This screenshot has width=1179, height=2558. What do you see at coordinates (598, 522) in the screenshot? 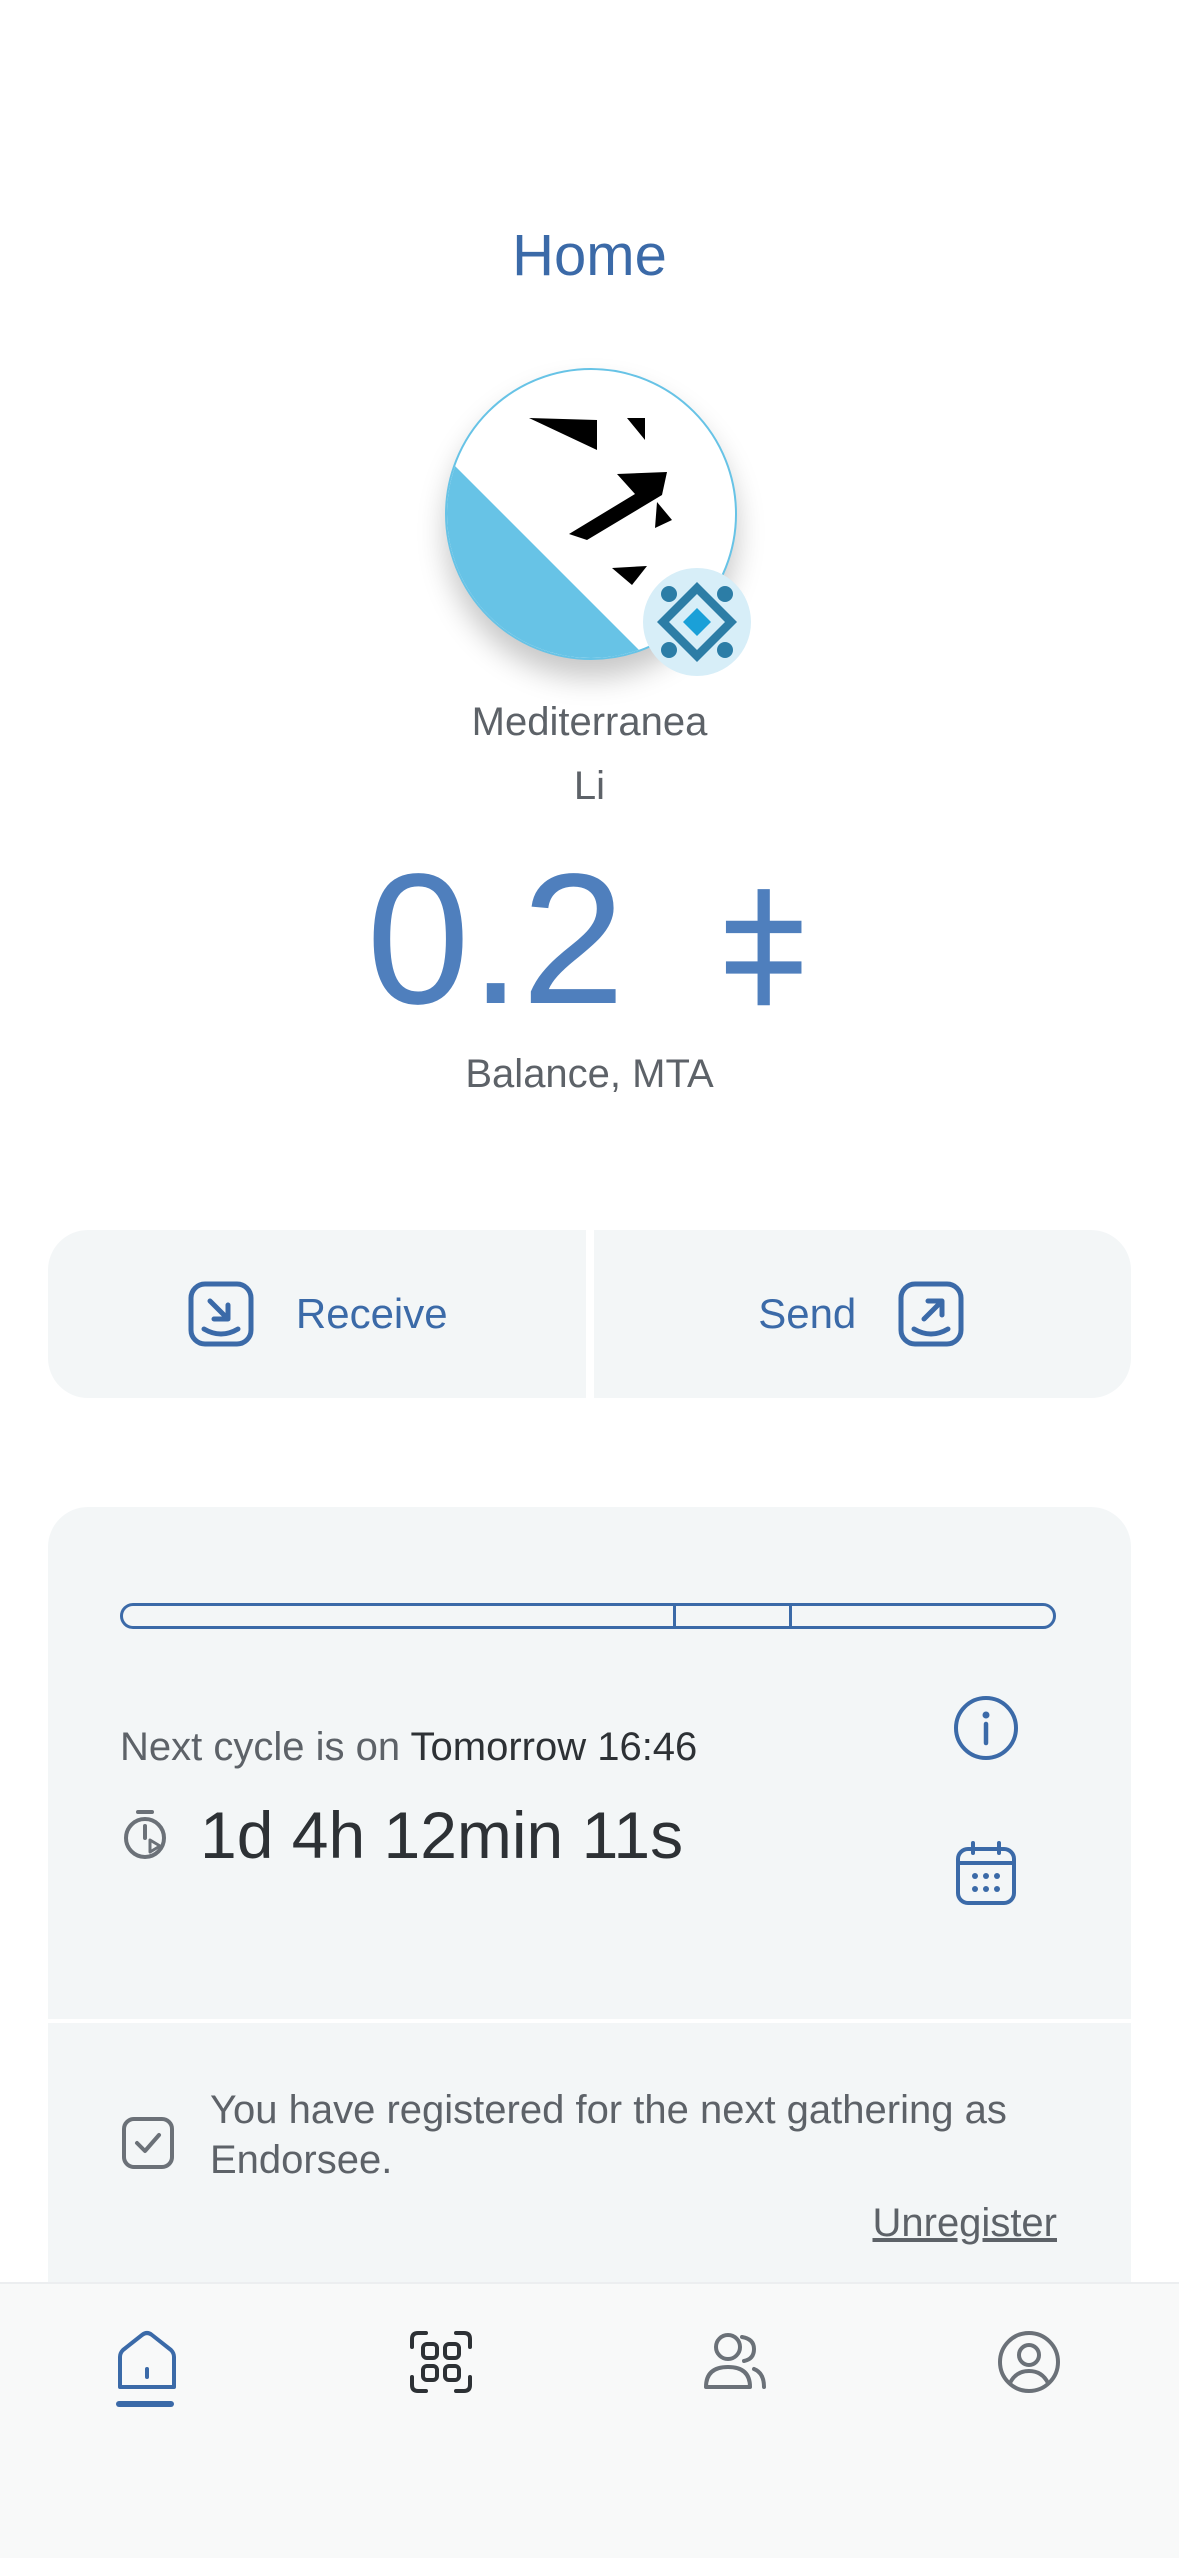
I see `community-avatar` at bounding box center [598, 522].